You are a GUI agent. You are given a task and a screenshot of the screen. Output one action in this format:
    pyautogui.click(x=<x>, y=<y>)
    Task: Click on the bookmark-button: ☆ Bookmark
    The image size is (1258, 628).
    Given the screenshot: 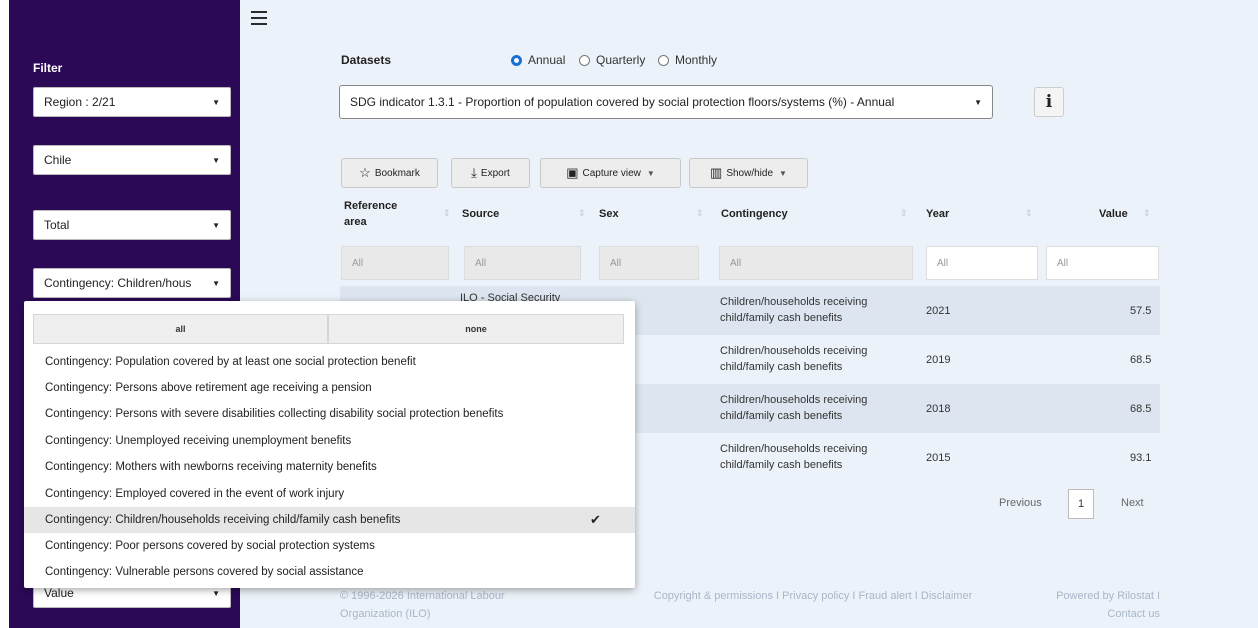 What is the action you would take?
    pyautogui.click(x=389, y=173)
    